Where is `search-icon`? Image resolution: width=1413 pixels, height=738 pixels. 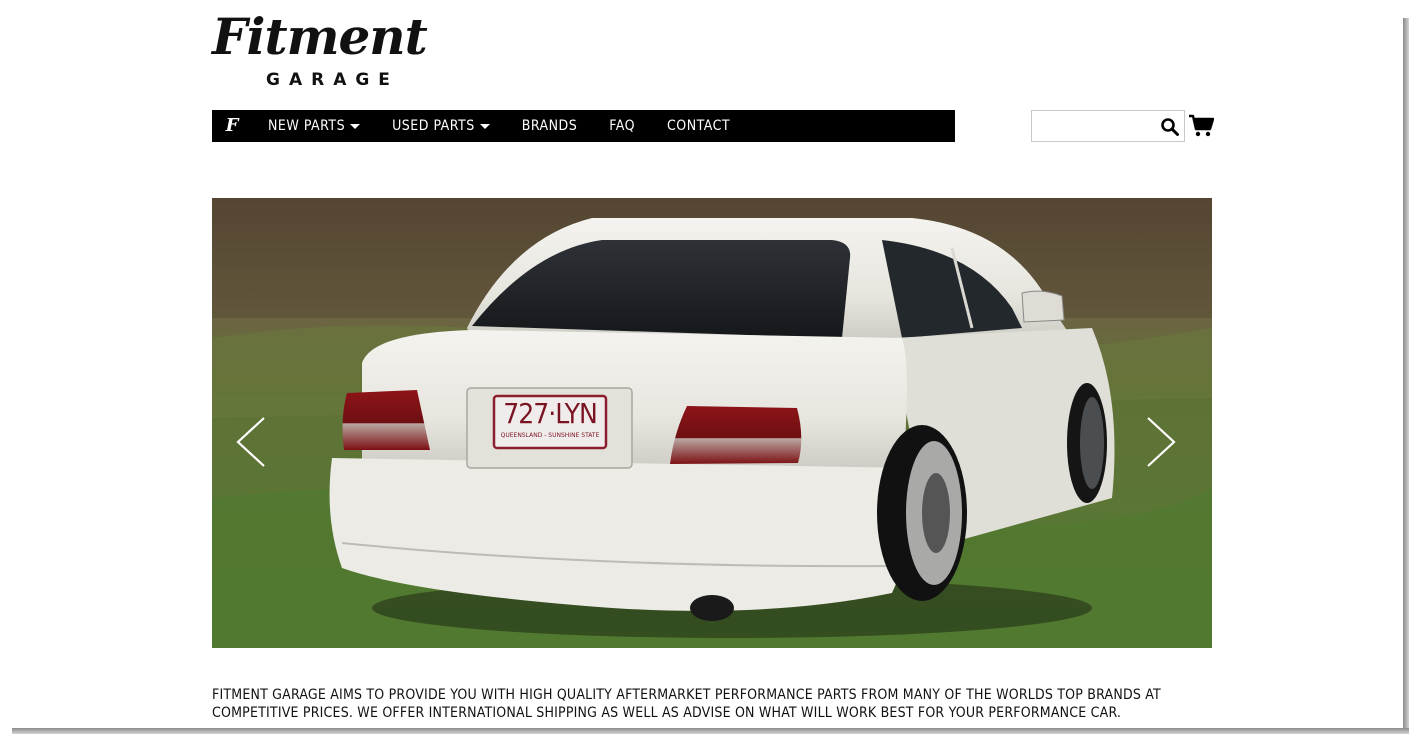
search-icon is located at coordinates (1170, 127).